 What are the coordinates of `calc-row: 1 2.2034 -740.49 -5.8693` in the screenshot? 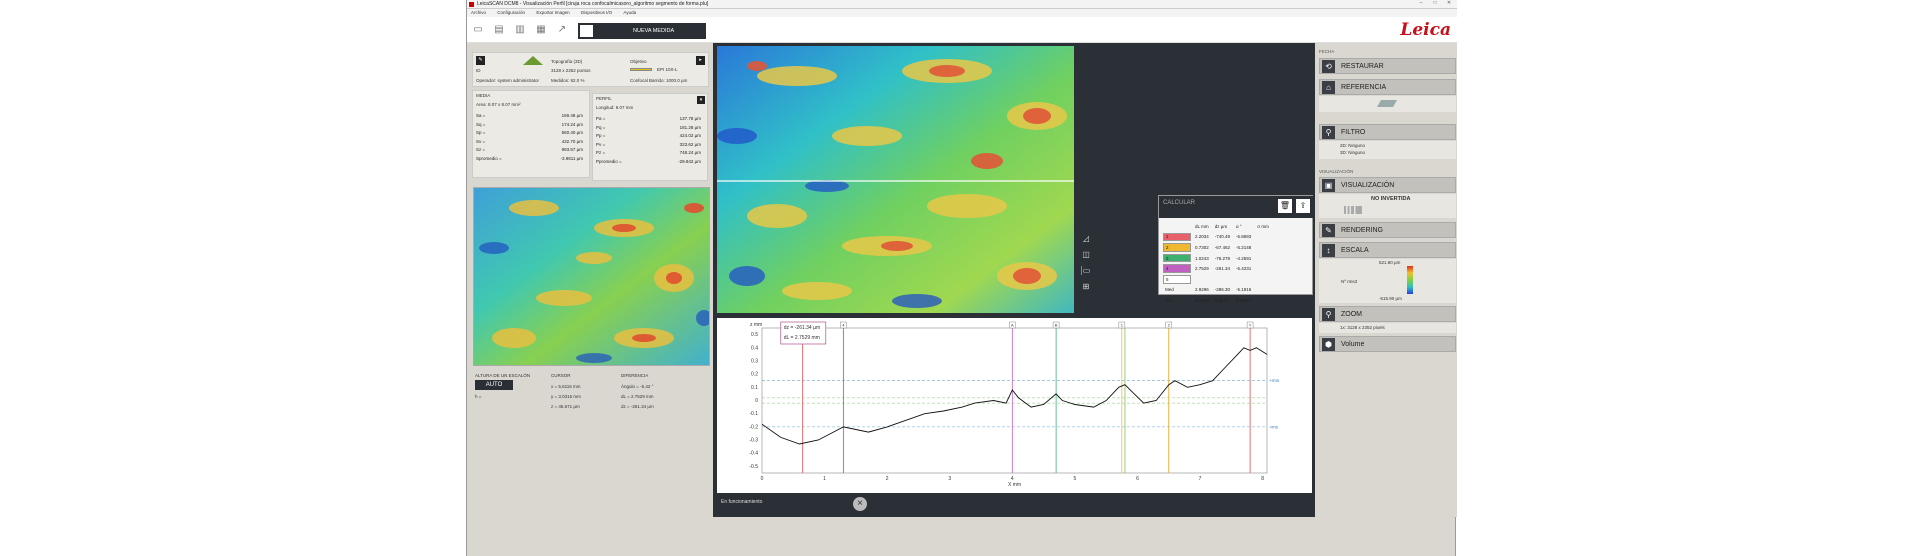 It's located at (1217, 237).